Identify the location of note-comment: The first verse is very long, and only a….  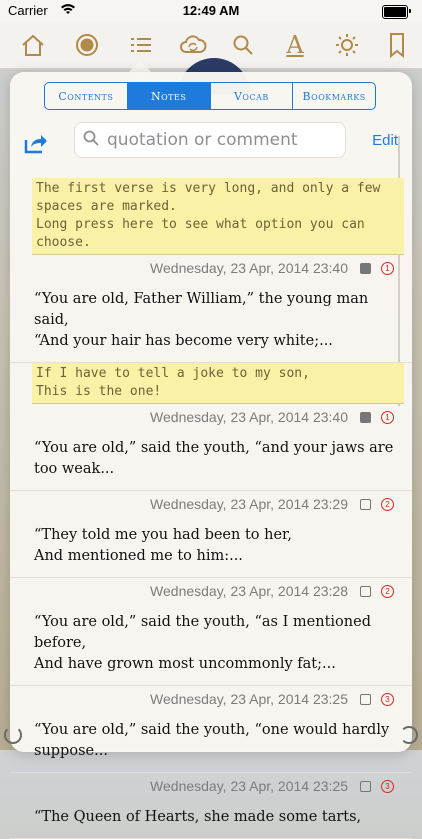
(218, 216).